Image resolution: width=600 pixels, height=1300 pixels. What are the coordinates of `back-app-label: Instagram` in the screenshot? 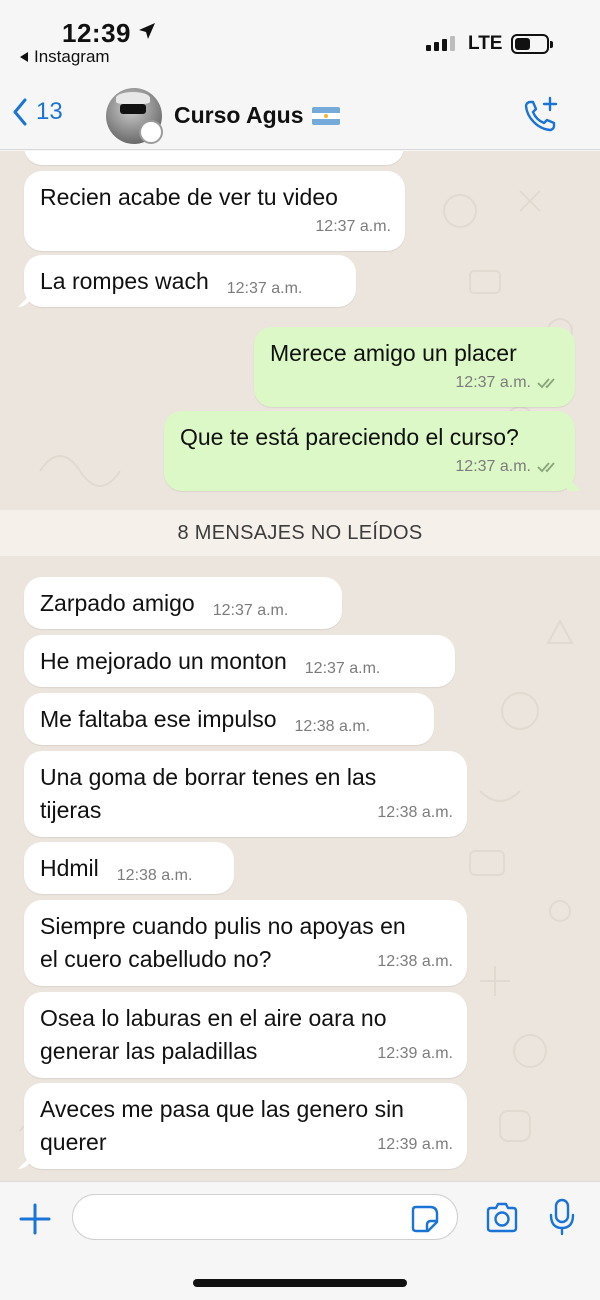 It's located at (72, 56).